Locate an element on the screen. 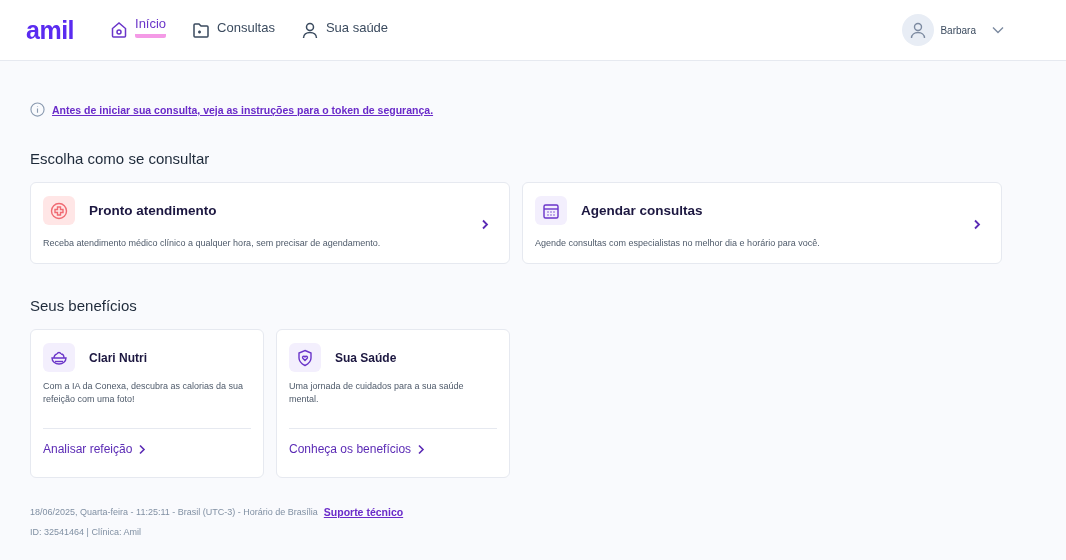 This screenshot has height=560, width=1066. service-card: Agendar consultas Agende consultas com especialistas no melhor dia e horário para você. is located at coordinates (762, 223).